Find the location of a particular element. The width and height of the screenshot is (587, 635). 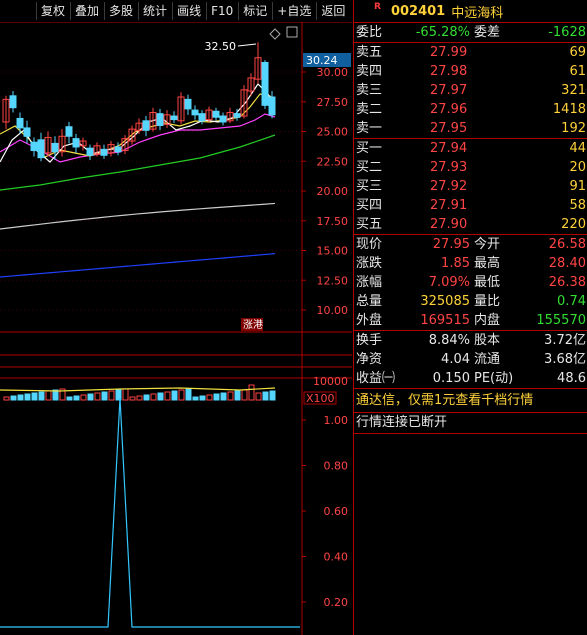

order-level-row: 卖三 27.97 321 is located at coordinates (470, 90).